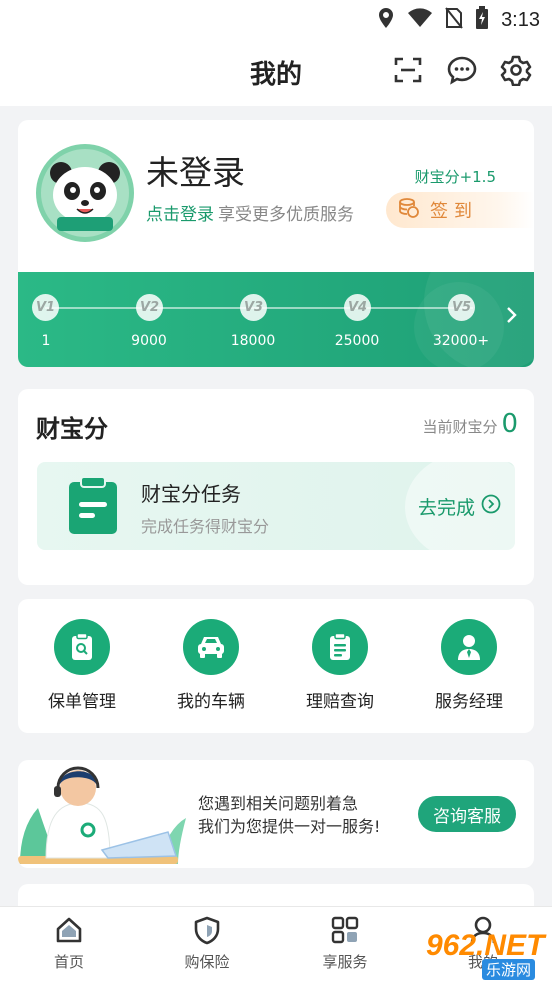 The width and height of the screenshot is (552, 981). Describe the element at coordinates (46, 341) in the screenshot. I see `level-value: 1` at that location.